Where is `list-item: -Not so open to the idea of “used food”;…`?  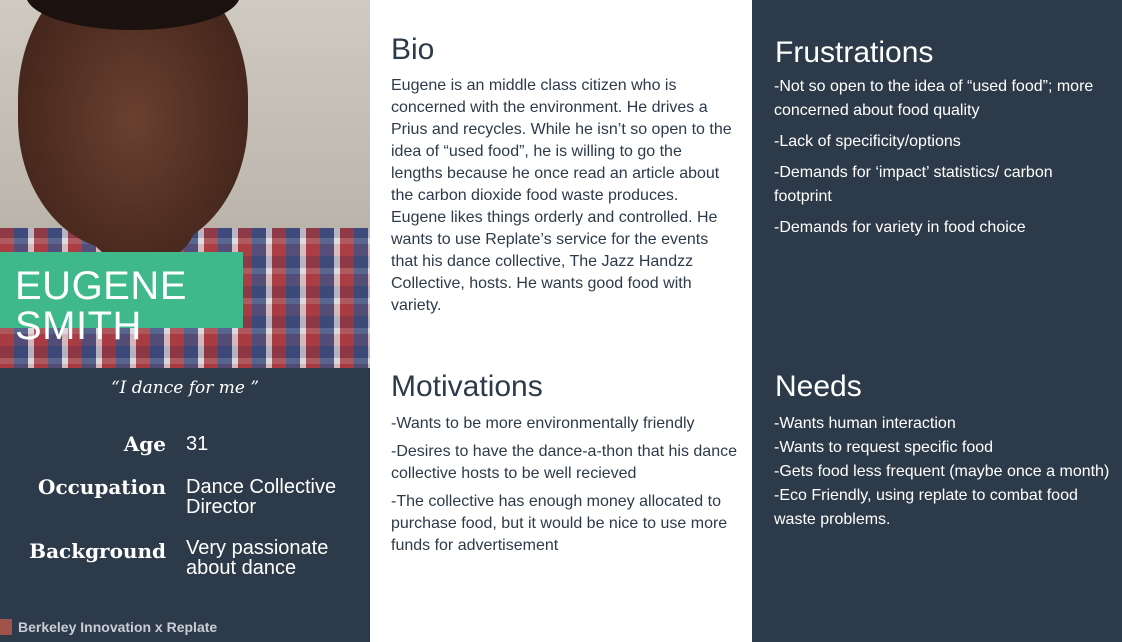
list-item: -Not so open to the idea of “used food”;… is located at coordinates (934, 98).